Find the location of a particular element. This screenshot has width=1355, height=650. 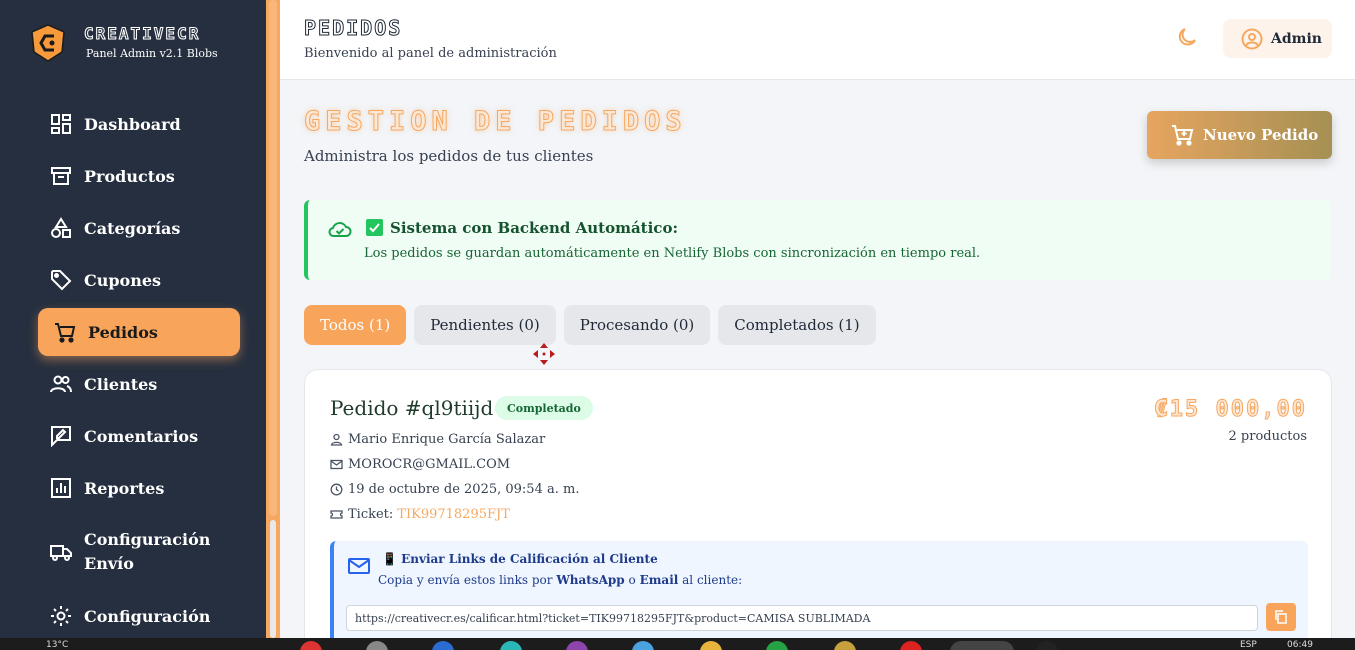

tab-todos: Todos (1) is located at coordinates (355, 325).